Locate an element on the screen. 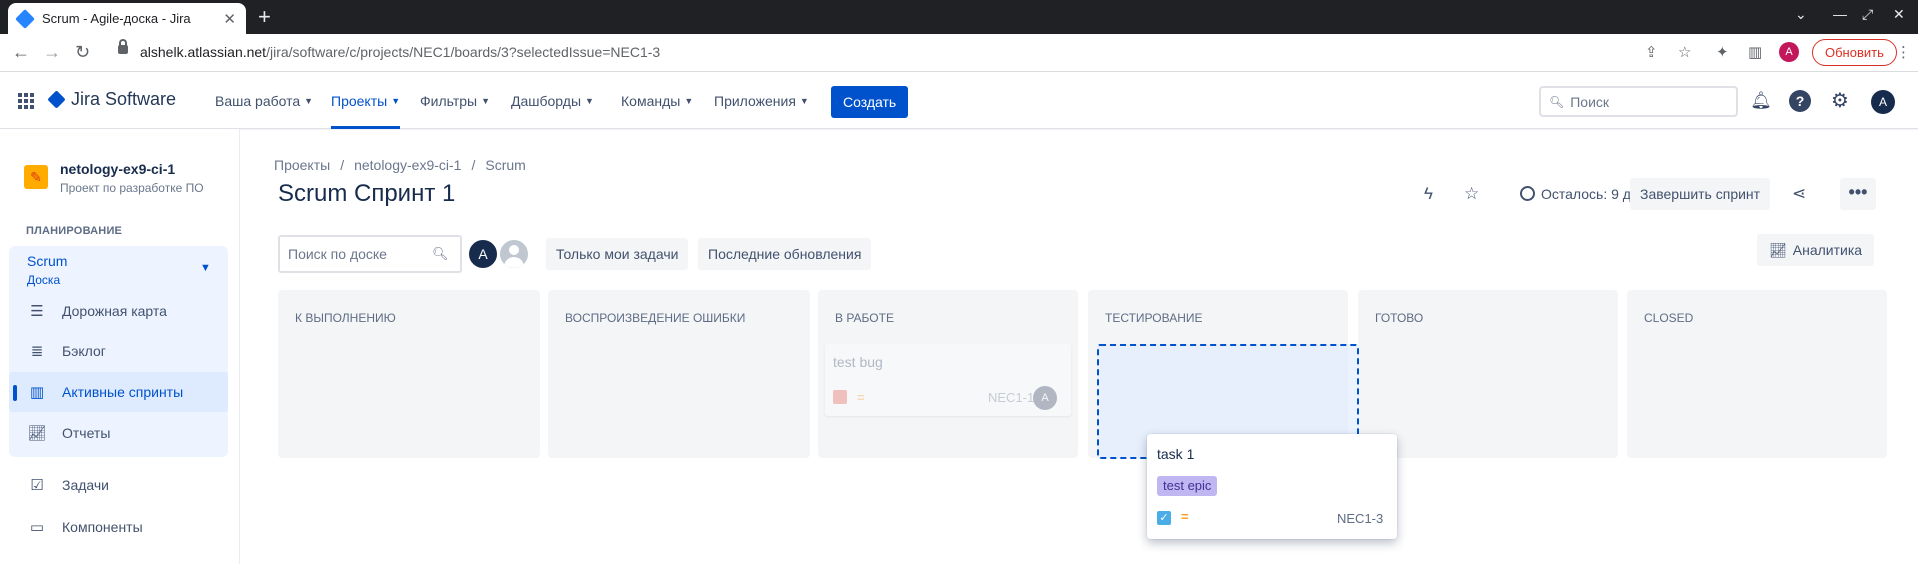  analytics-button: 📈︎ Аналитика is located at coordinates (1816, 250).